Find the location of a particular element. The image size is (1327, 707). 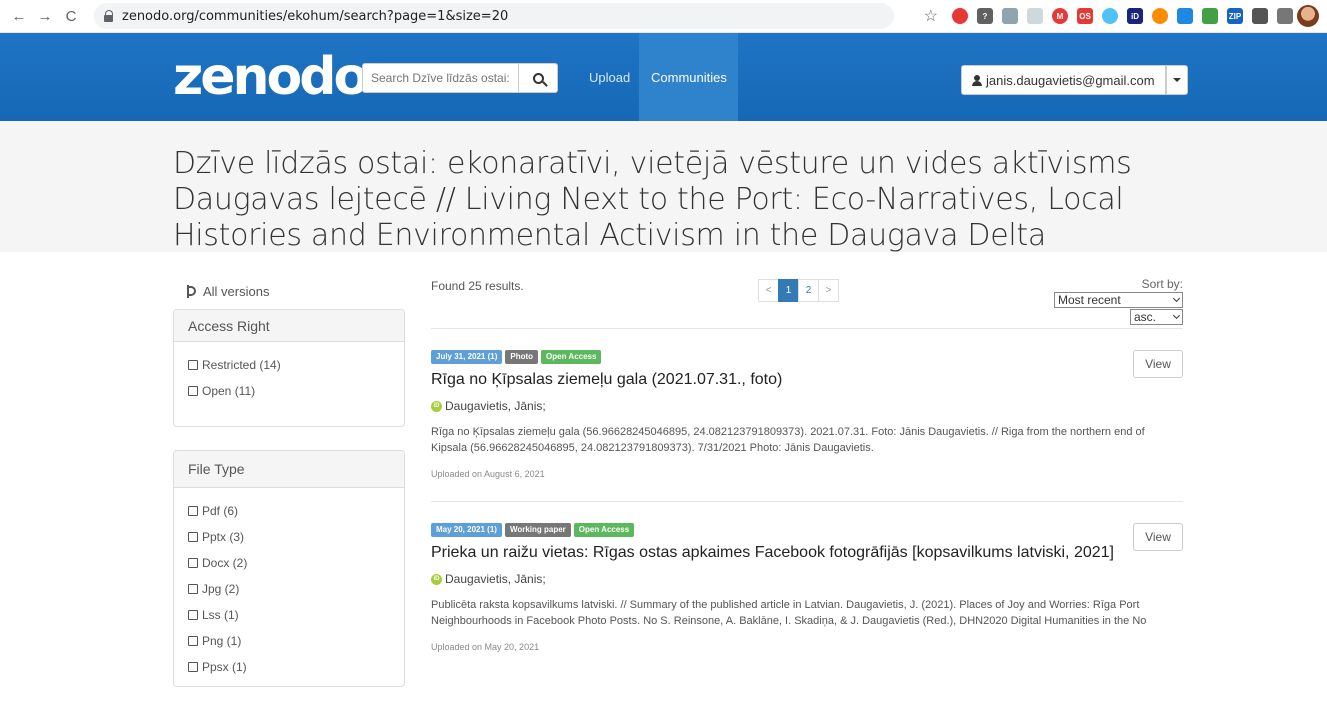

ext-circle-icon is located at coordinates (1160, 16).